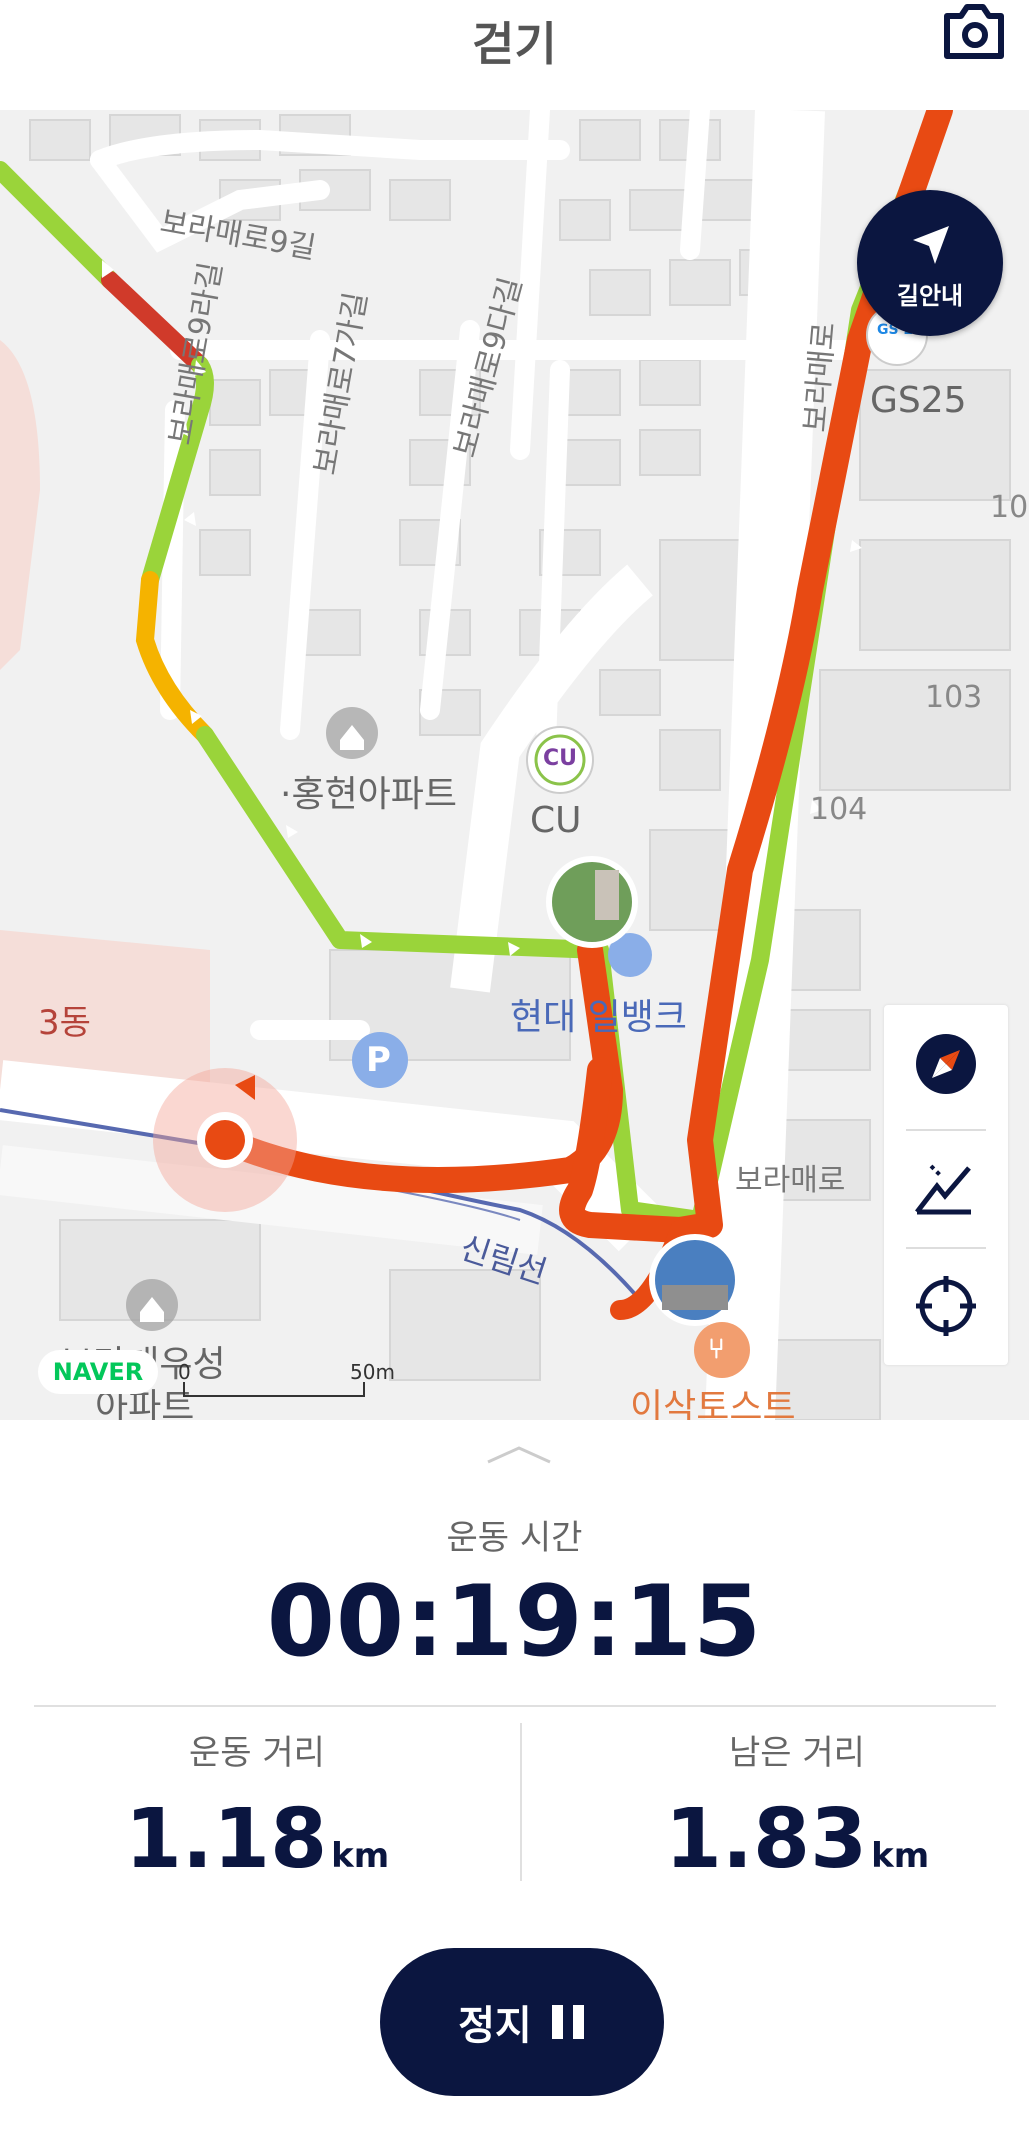  Describe the element at coordinates (360, 1856) in the screenshot. I see `distance-unit: km` at that location.